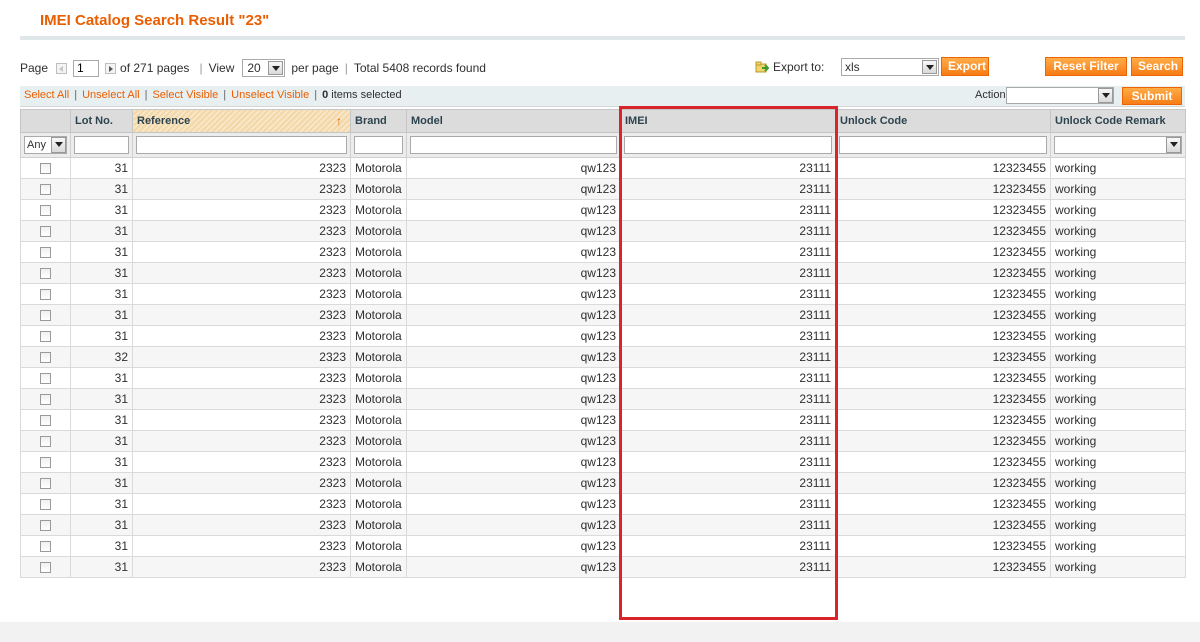 Image resolution: width=1200 pixels, height=642 pixels. Describe the element at coordinates (1118, 121) in the screenshot. I see `column-header-unlock-code-remark: Unlock Code Remark` at that location.